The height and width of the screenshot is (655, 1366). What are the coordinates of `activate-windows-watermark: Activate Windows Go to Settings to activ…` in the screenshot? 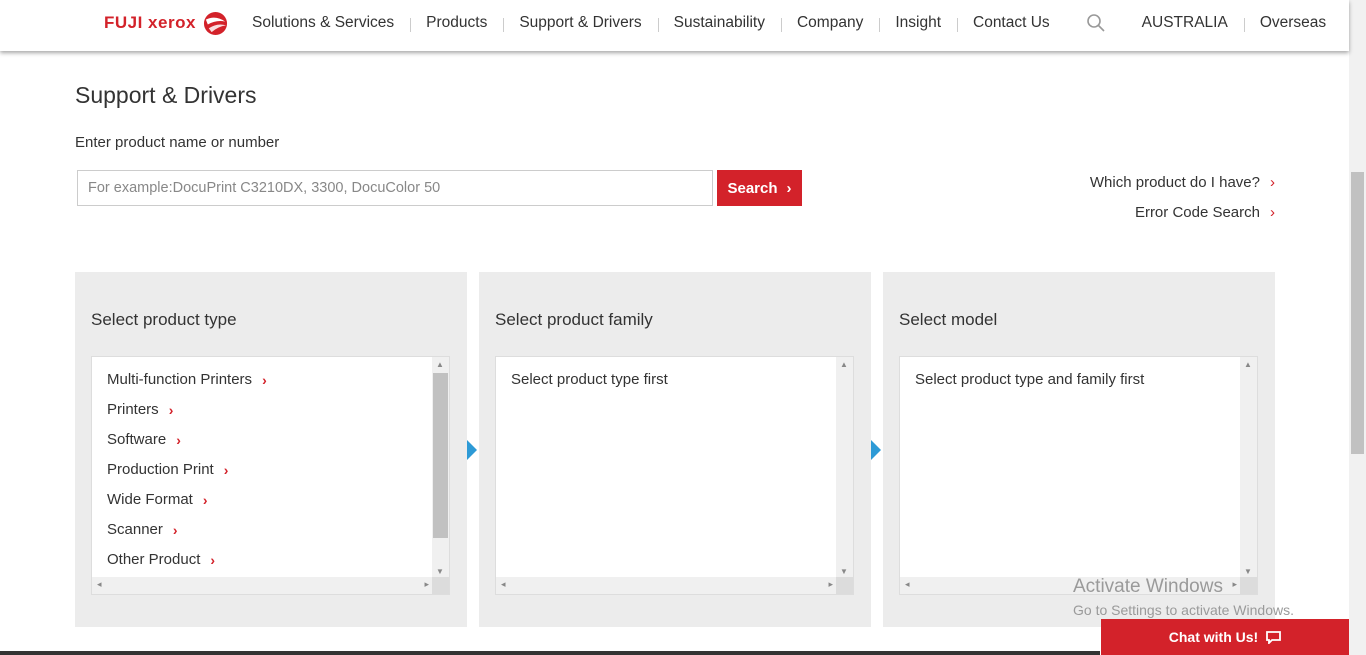 It's located at (1183, 597).